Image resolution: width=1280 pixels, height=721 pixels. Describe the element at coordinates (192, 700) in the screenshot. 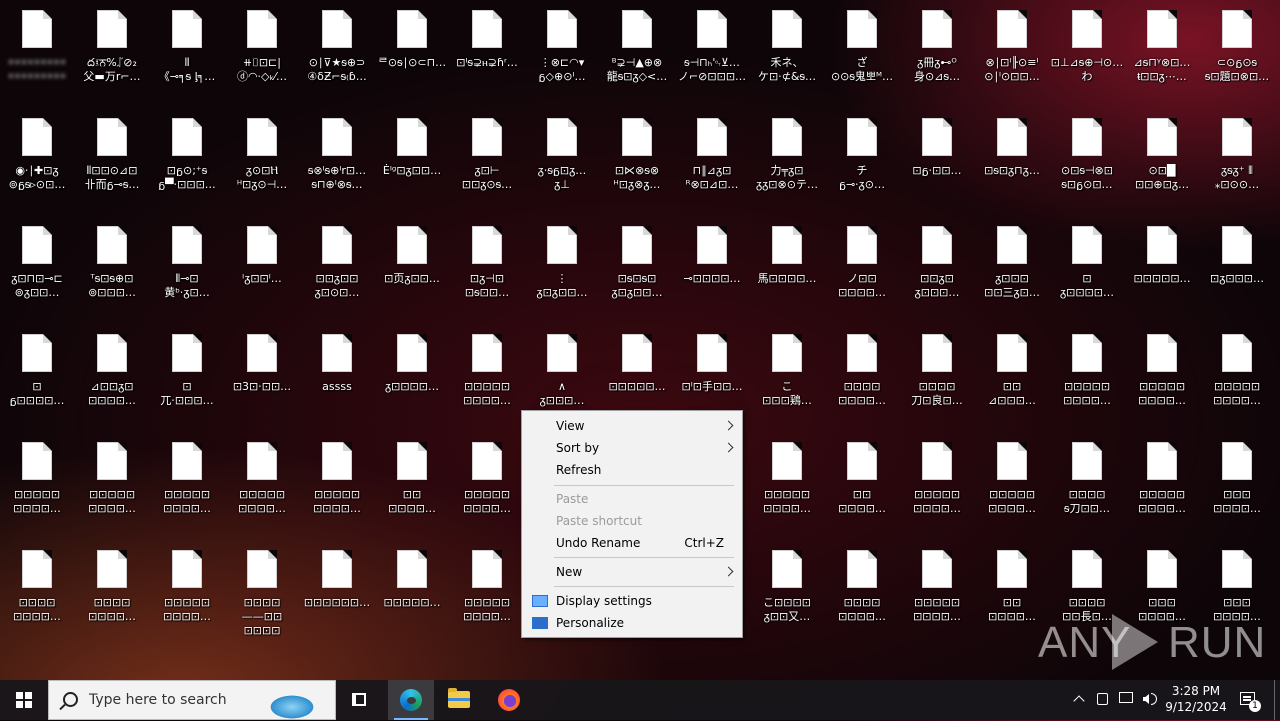

I see `taskbar-search-box: Type here to search` at that location.